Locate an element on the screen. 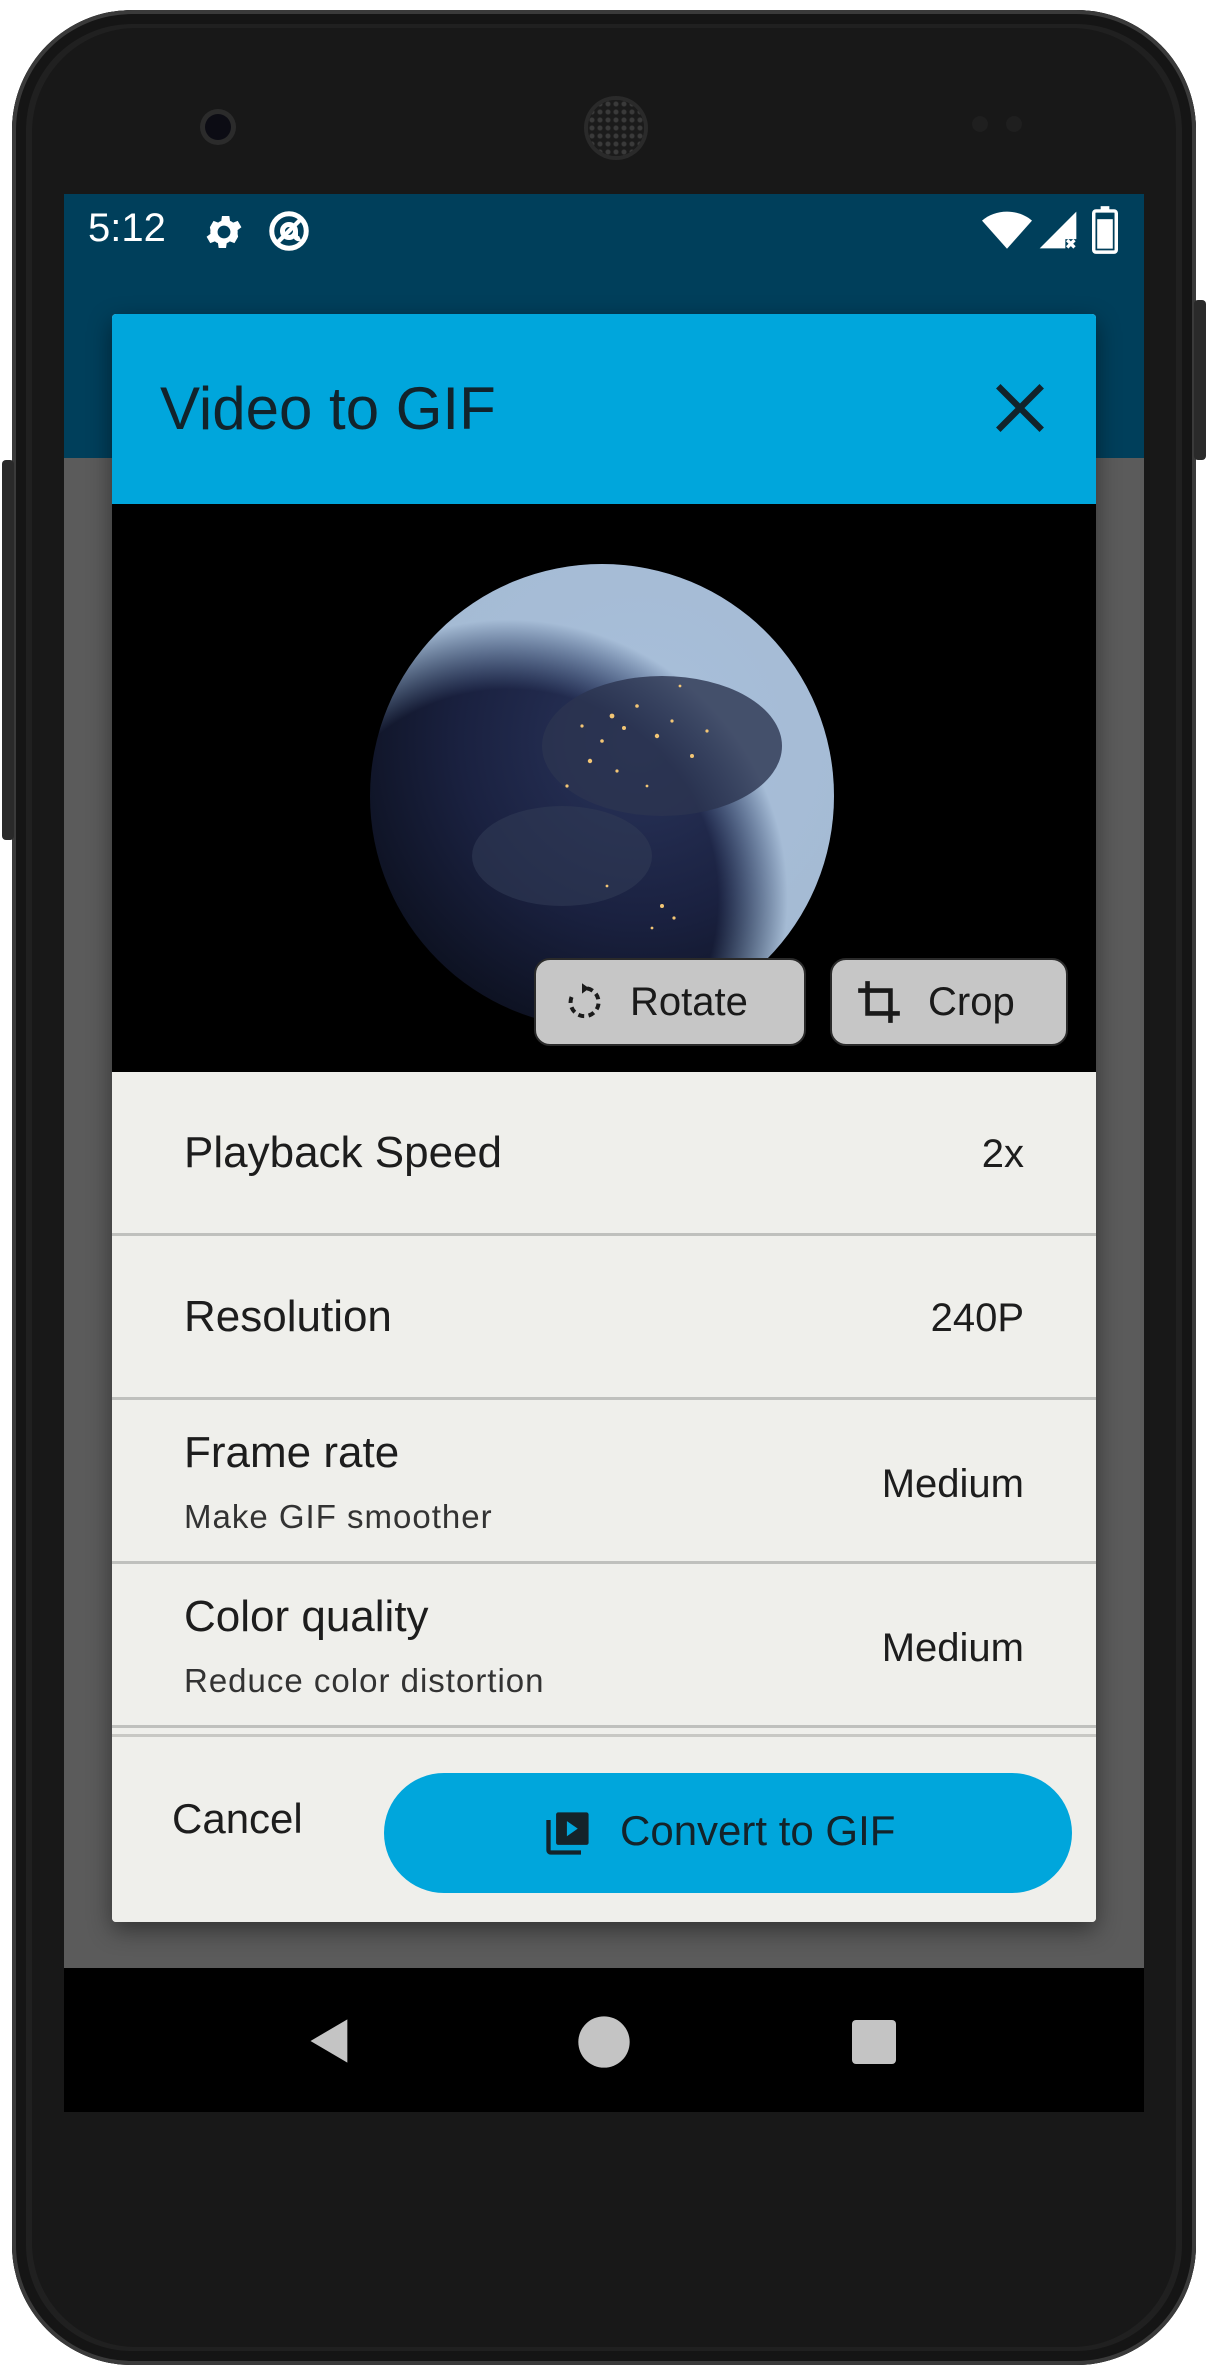 This screenshot has width=1210, height=2375. color-quality-value: Medium is located at coordinates (952, 1648).